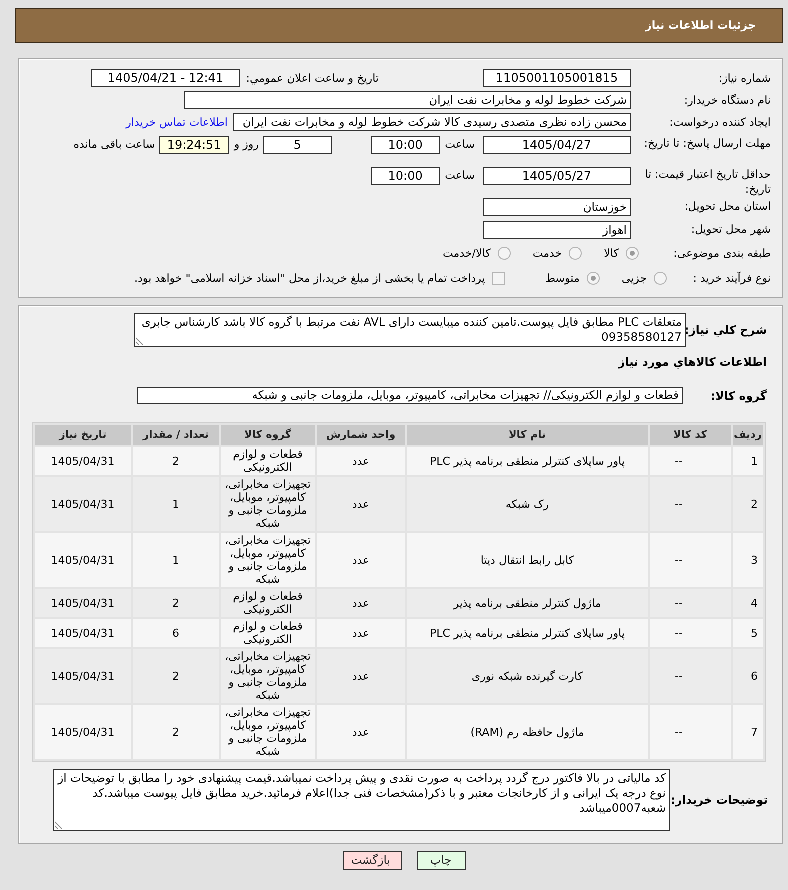 The height and width of the screenshot is (890, 788). I want to click on buyer-notes-field: کد مالیاتی در بالا فاکتور درج گردد پرداخت به صورت نقدی و پیش پرداخت نمیباشد.قیمت پیشنهادی خود را مطابق با توضیحات از نوع درجه یک ایرانی و از کارخانجات معتبر و با ذکر(مشخصات فنی جدا)اعلام فرمائید.خرید مطابق فایل پیوست میباشد.کد شعبه0007میباشد, so click(361, 800).